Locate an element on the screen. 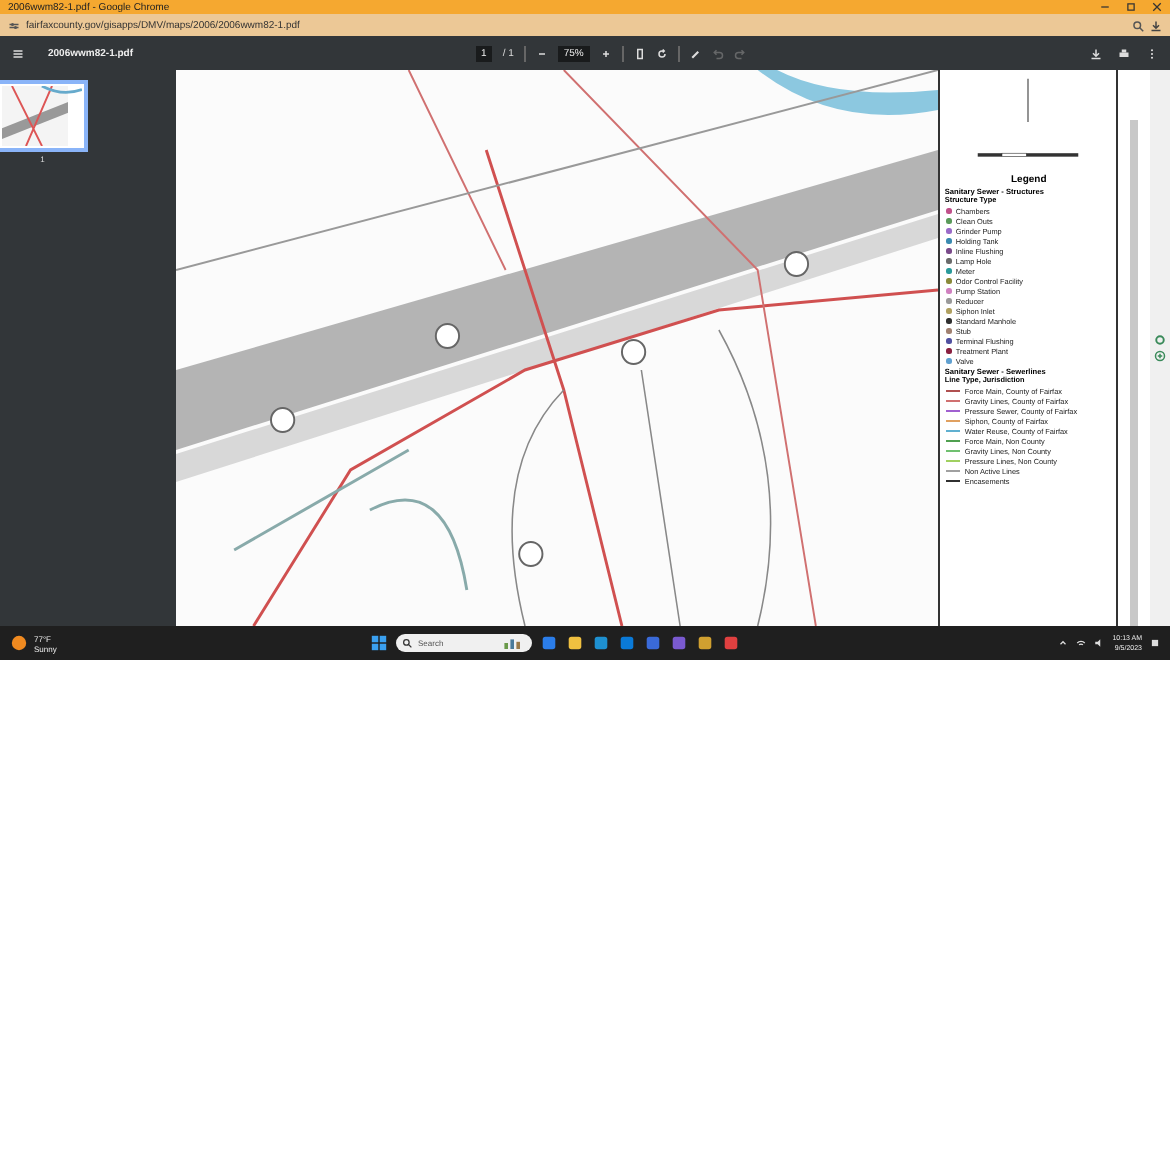 This screenshot has width=1170, height=1176. print-icon is located at coordinates (1124, 53).